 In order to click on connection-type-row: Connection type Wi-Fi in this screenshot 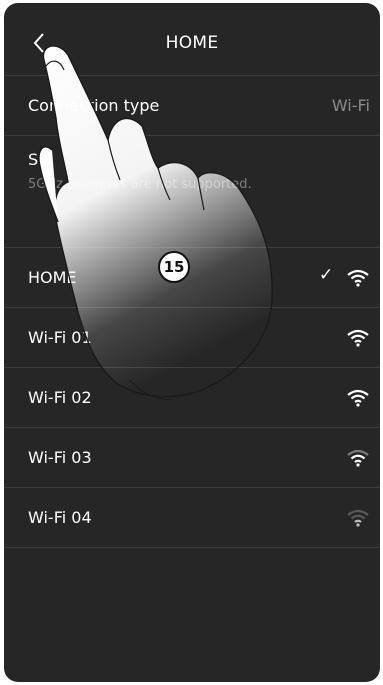, I will do `click(192, 106)`.